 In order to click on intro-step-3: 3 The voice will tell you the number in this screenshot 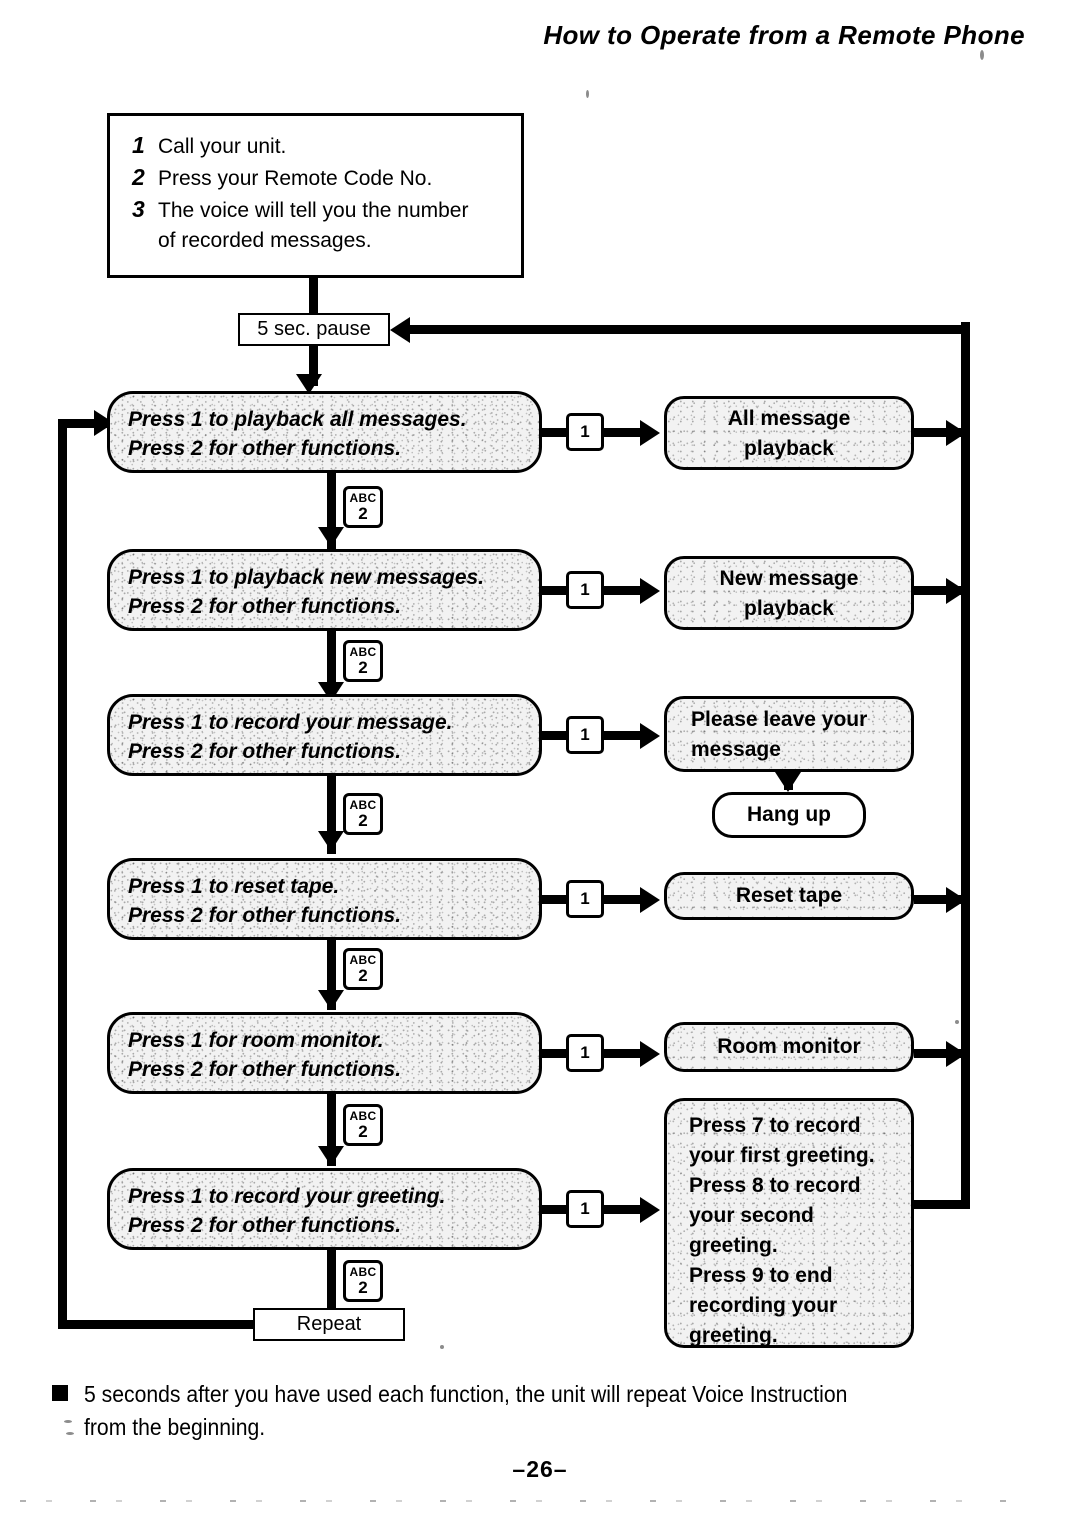, I will do `click(321, 210)`.